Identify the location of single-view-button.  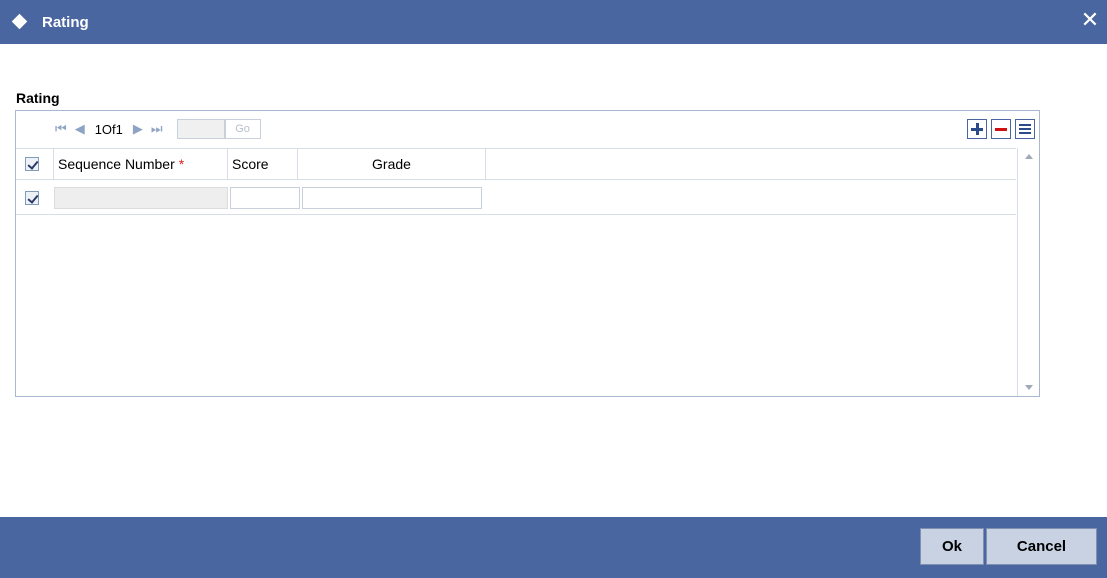
(1025, 129).